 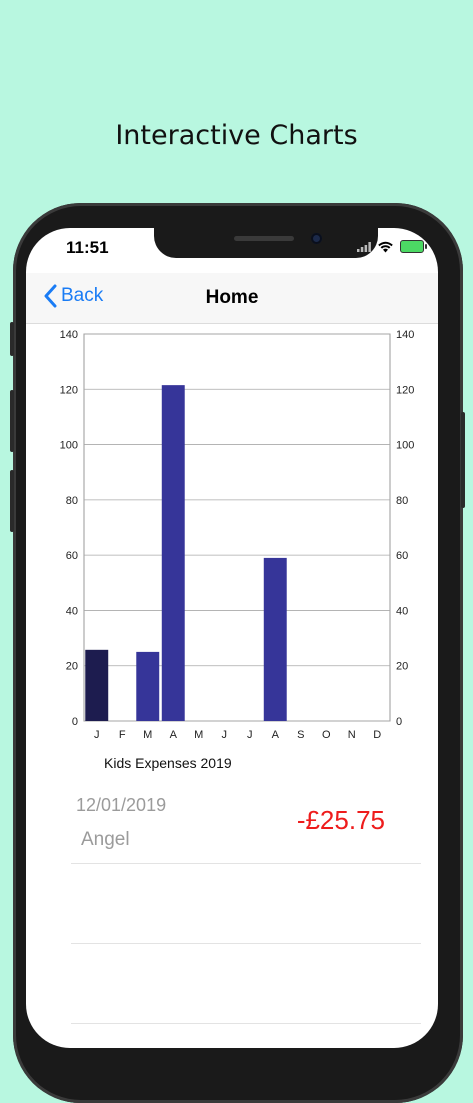 I want to click on front-camera, so click(x=316, y=238).